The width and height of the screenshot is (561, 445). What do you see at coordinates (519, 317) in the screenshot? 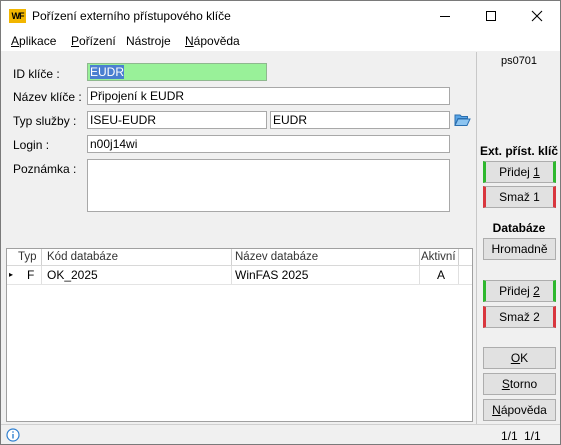
I see `delete-database-button: Smaž 2` at bounding box center [519, 317].